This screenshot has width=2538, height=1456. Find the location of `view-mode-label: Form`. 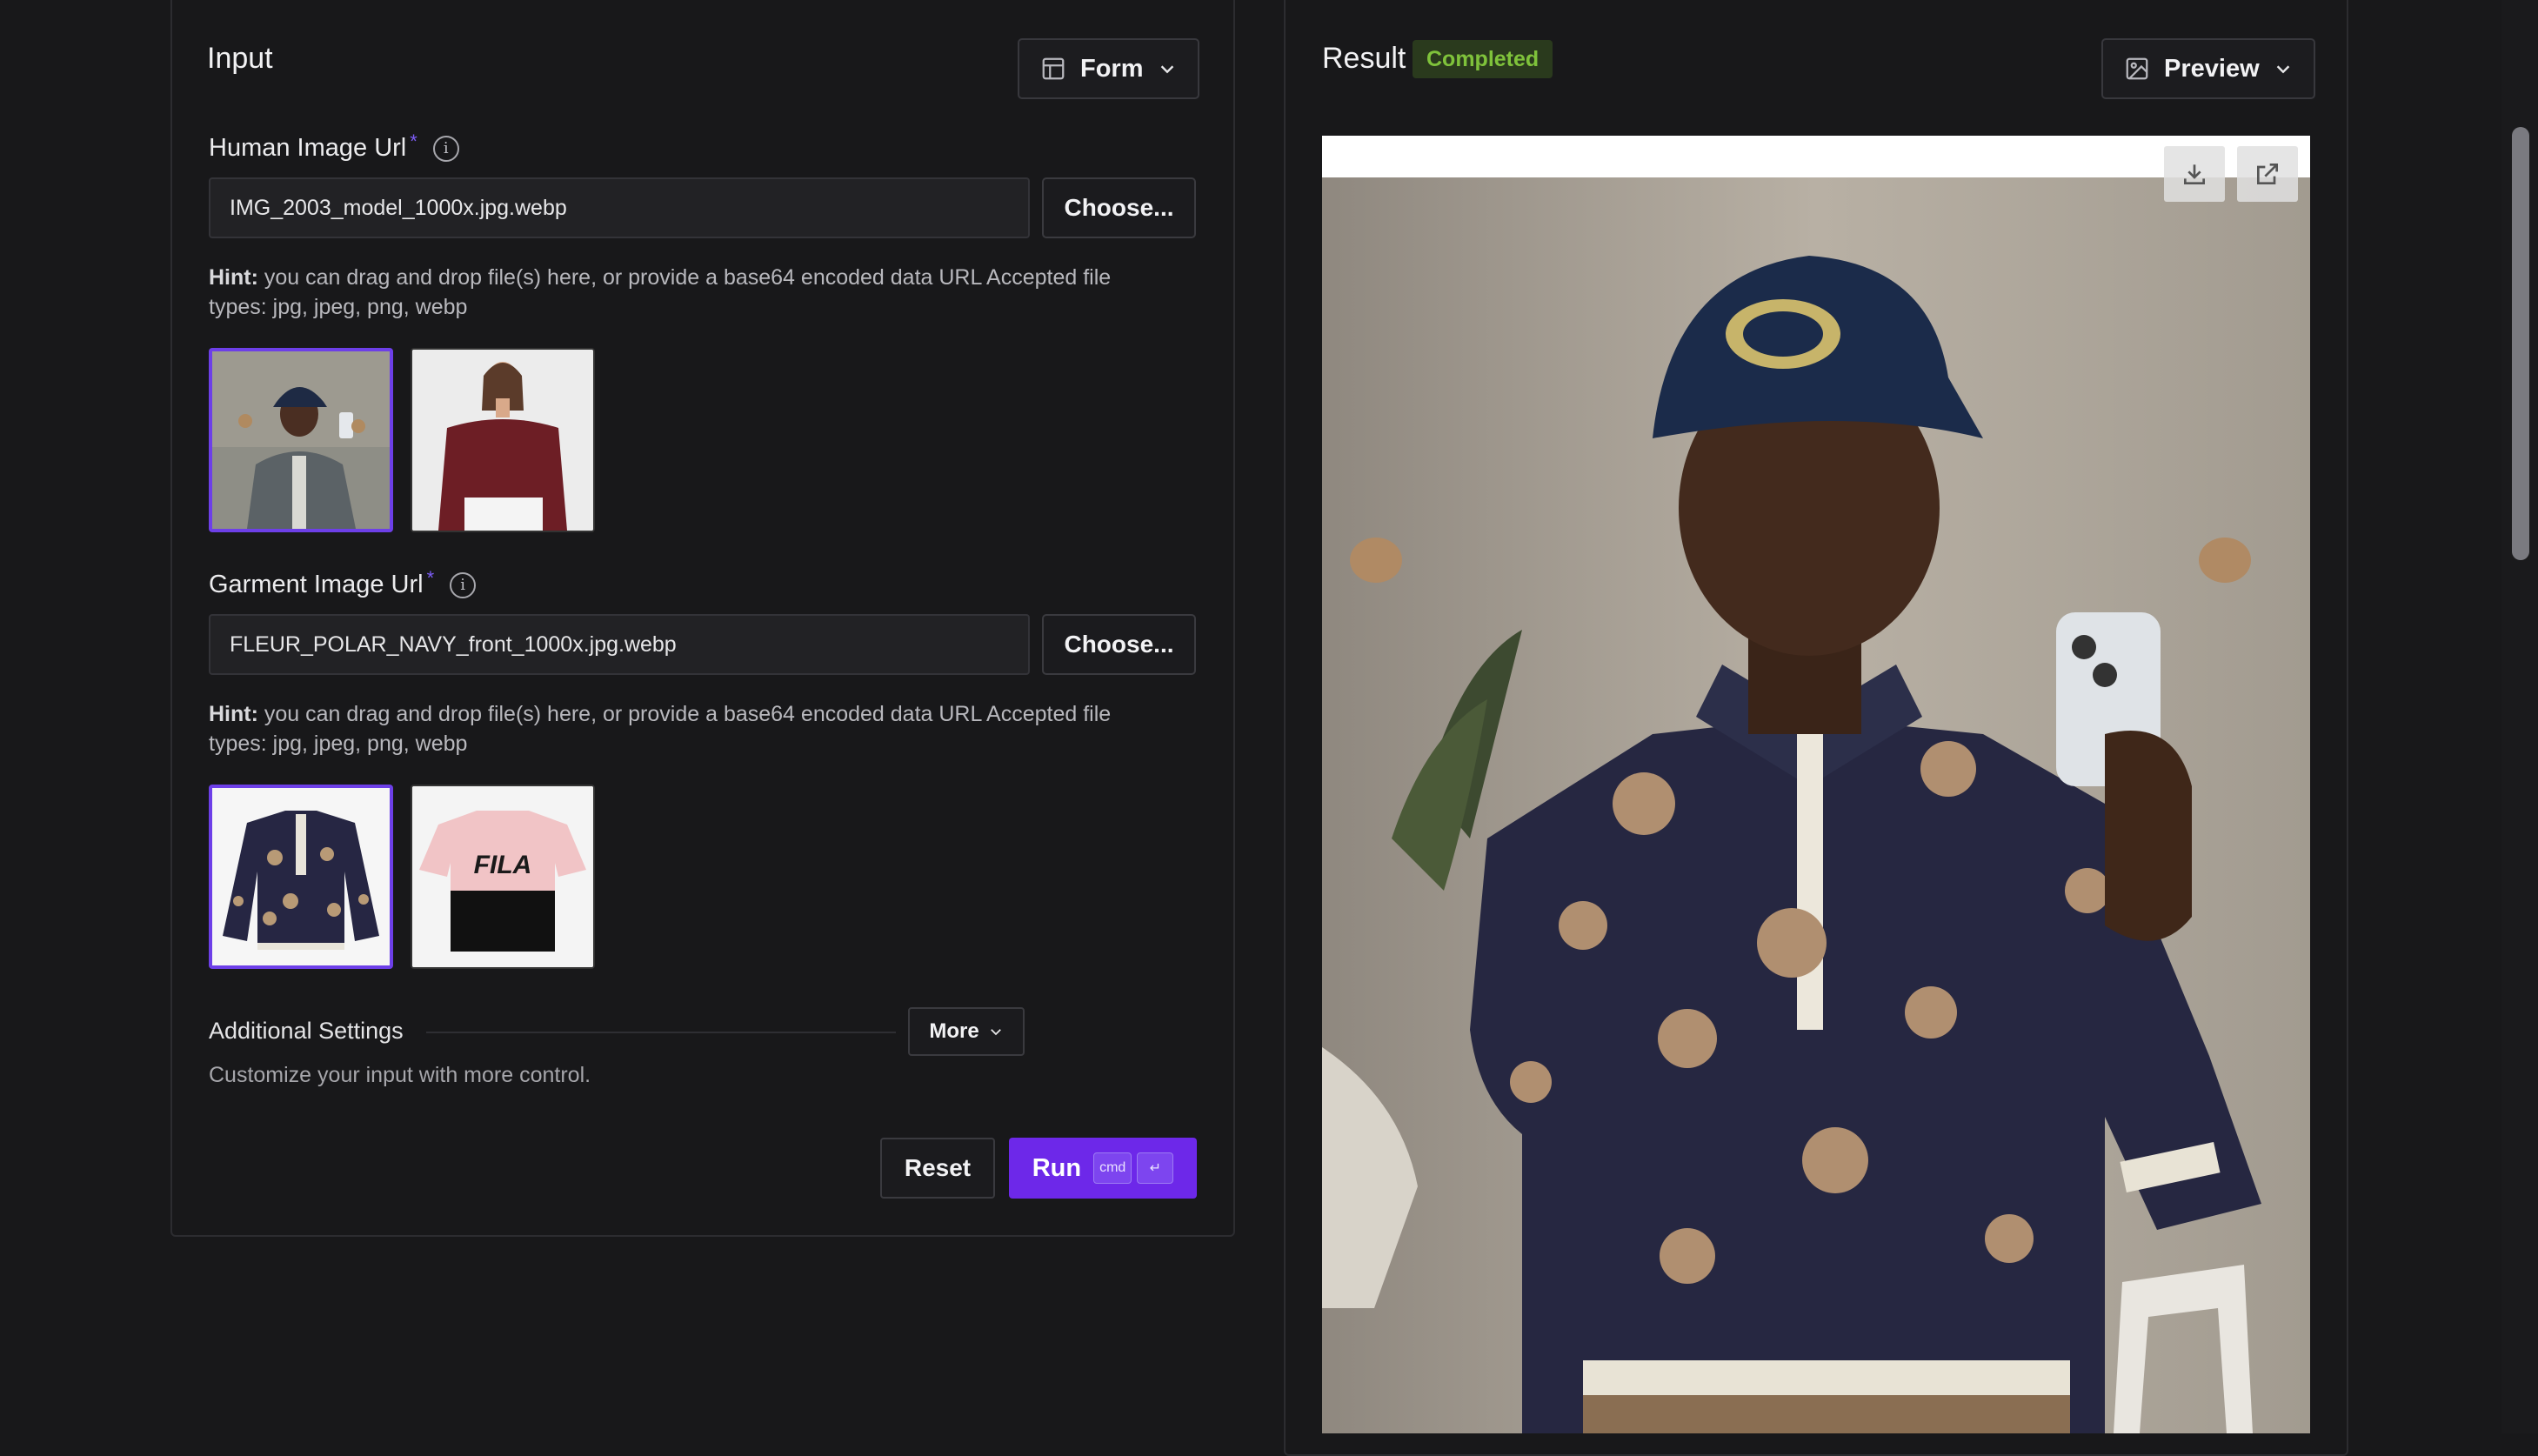

view-mode-label: Form is located at coordinates (1112, 68).